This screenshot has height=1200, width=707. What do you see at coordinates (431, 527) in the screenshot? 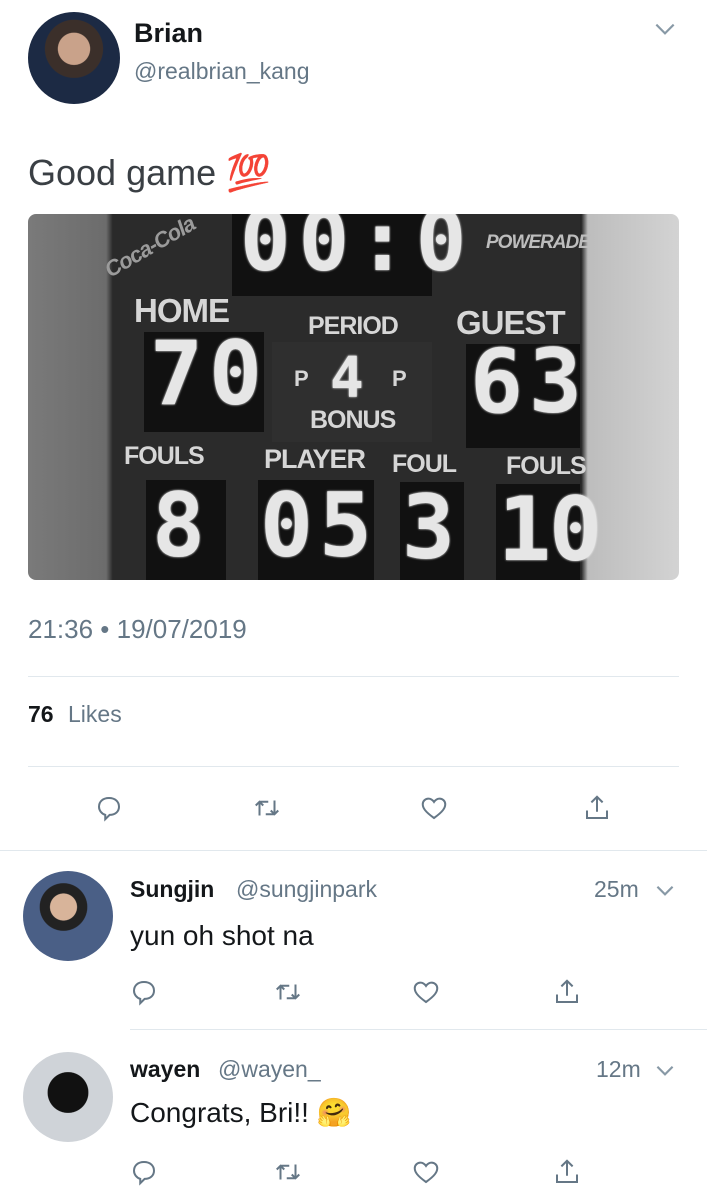
I see `player-foul: 3` at bounding box center [431, 527].